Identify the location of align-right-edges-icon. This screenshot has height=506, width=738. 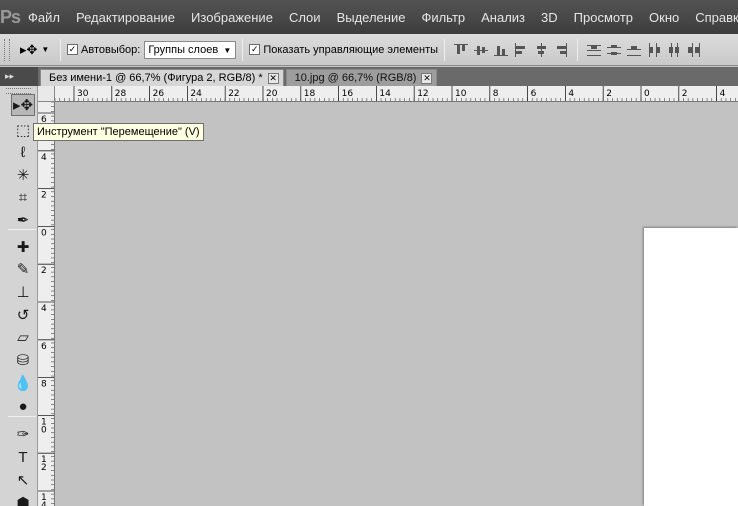
(561, 49).